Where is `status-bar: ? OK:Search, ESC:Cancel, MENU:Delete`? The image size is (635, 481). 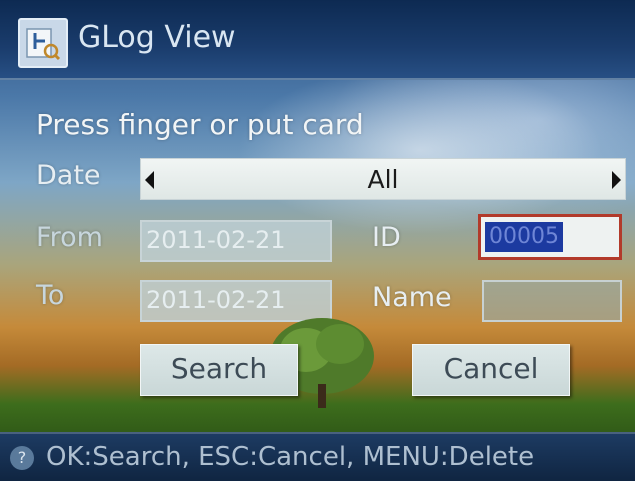
status-bar: ? OK:Search, ESC:Cancel, MENU:Delete is located at coordinates (317, 456).